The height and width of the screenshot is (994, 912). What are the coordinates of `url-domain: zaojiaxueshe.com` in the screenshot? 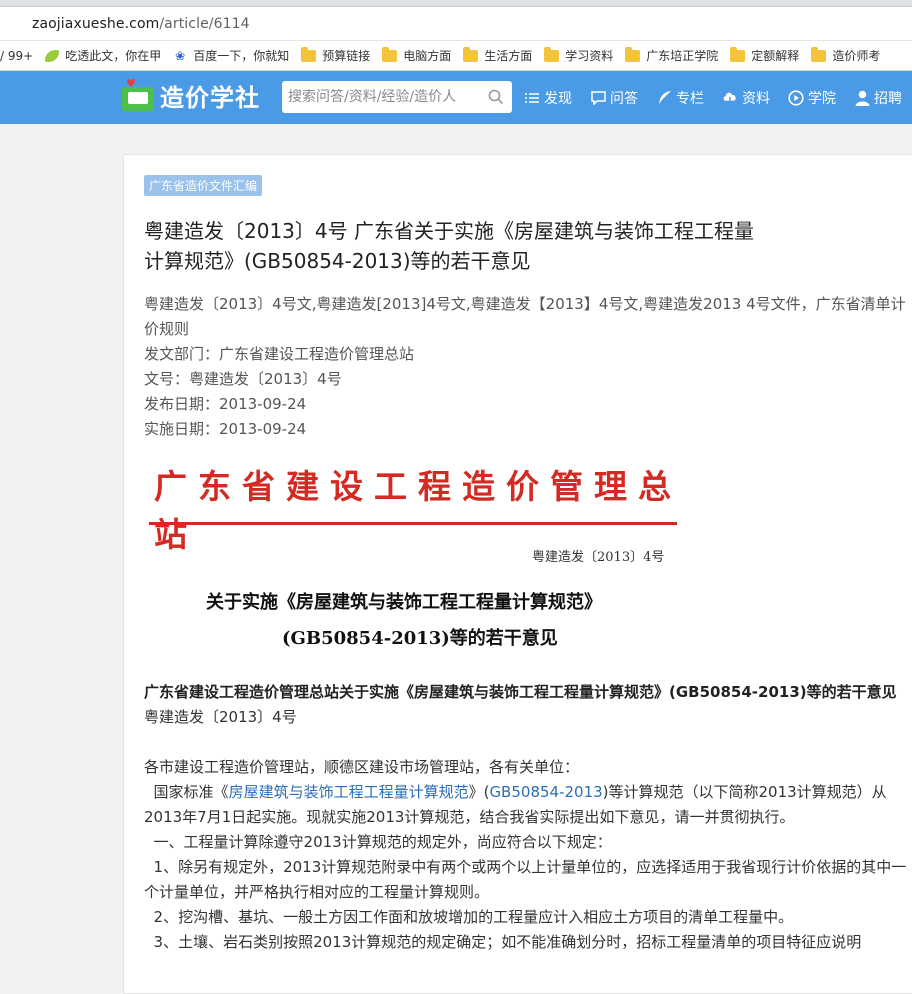 It's located at (96, 23).